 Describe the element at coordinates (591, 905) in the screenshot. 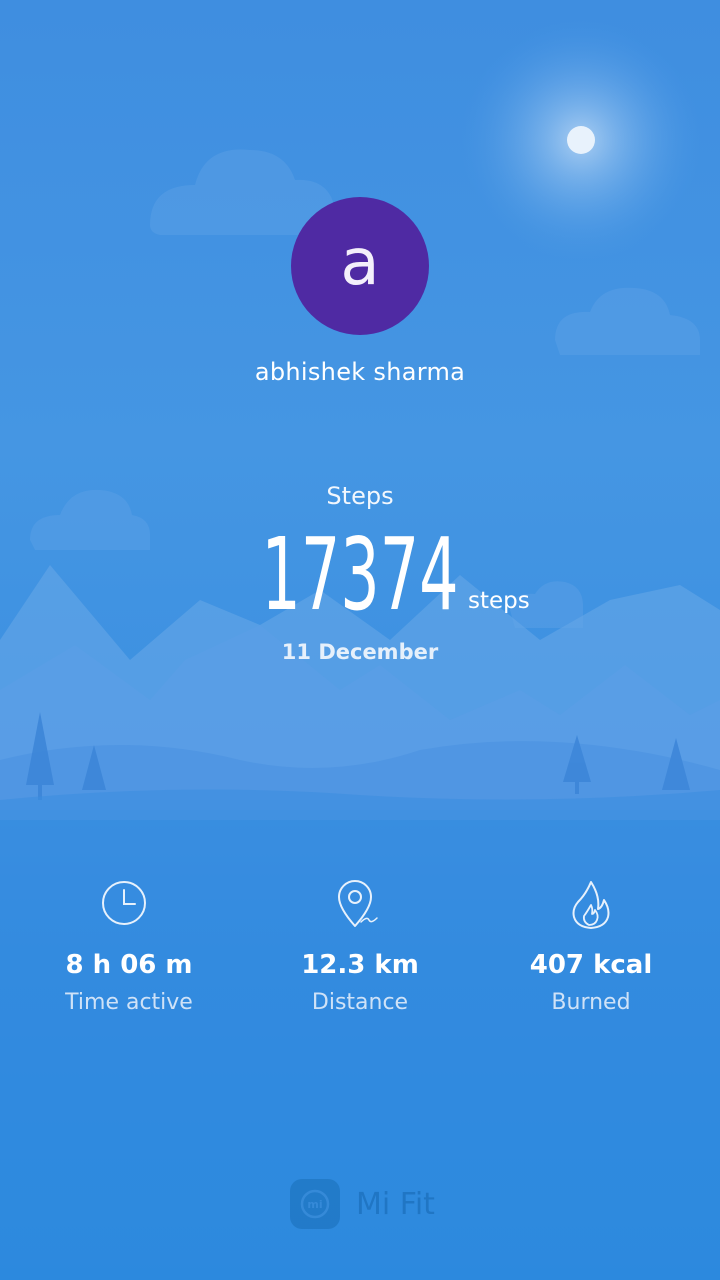

I see `flame-icon` at that location.